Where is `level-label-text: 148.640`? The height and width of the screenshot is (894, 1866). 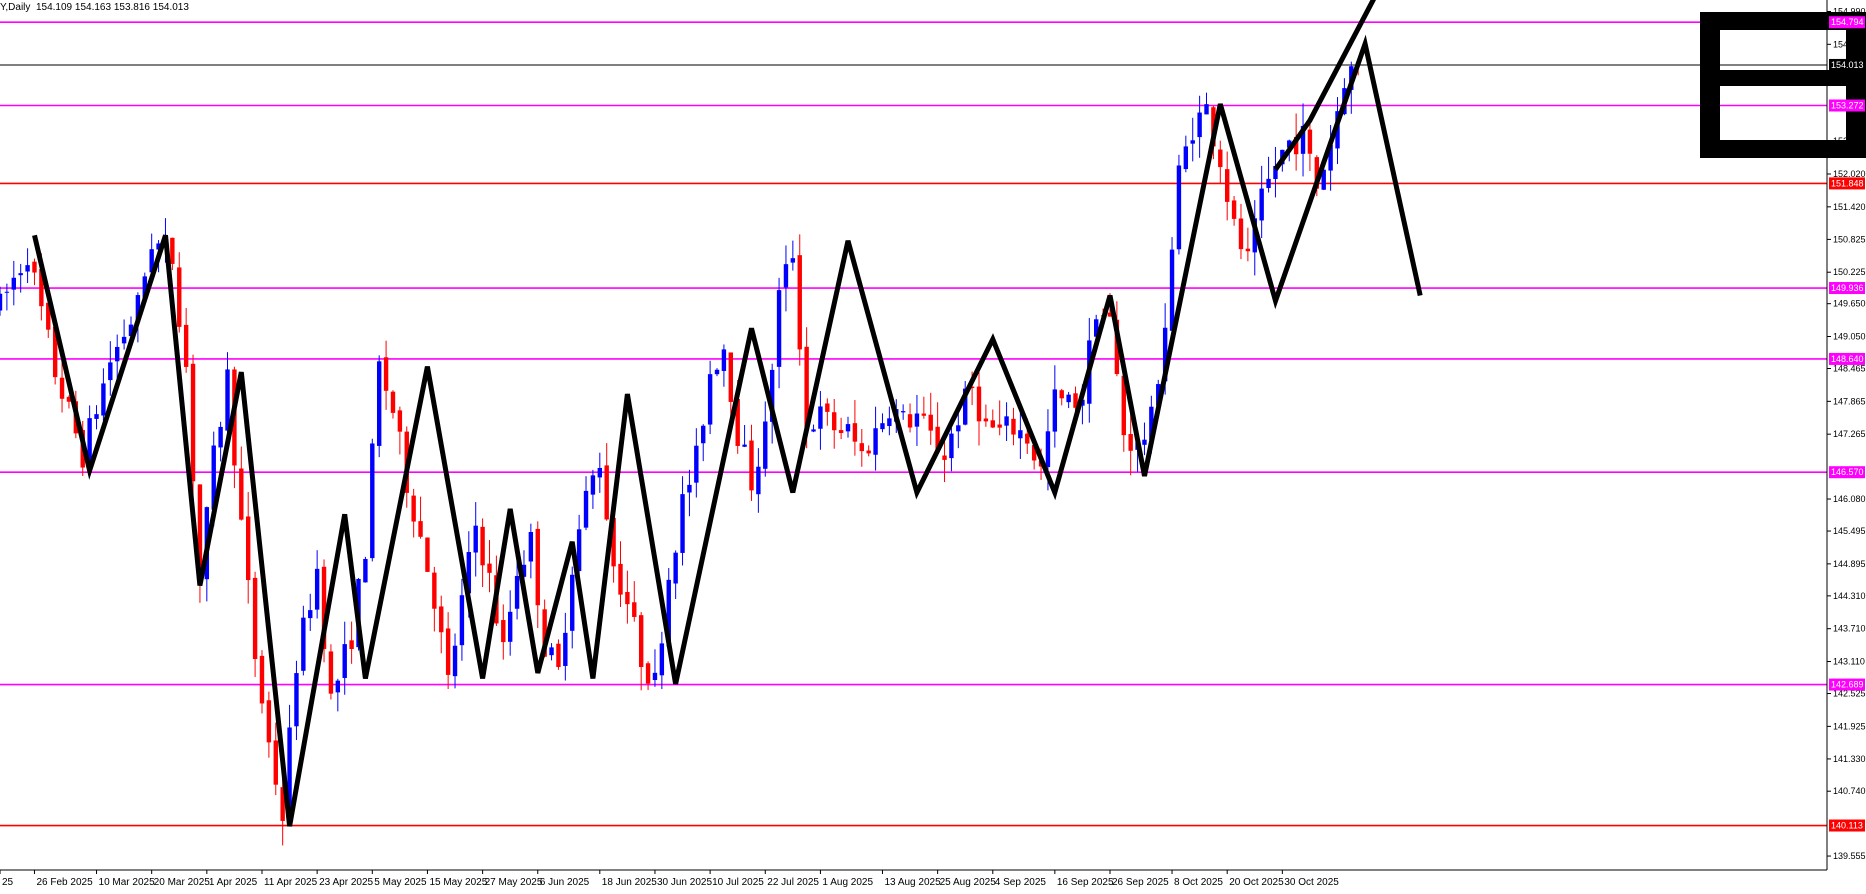 level-label-text: 148.640 is located at coordinates (1847, 359).